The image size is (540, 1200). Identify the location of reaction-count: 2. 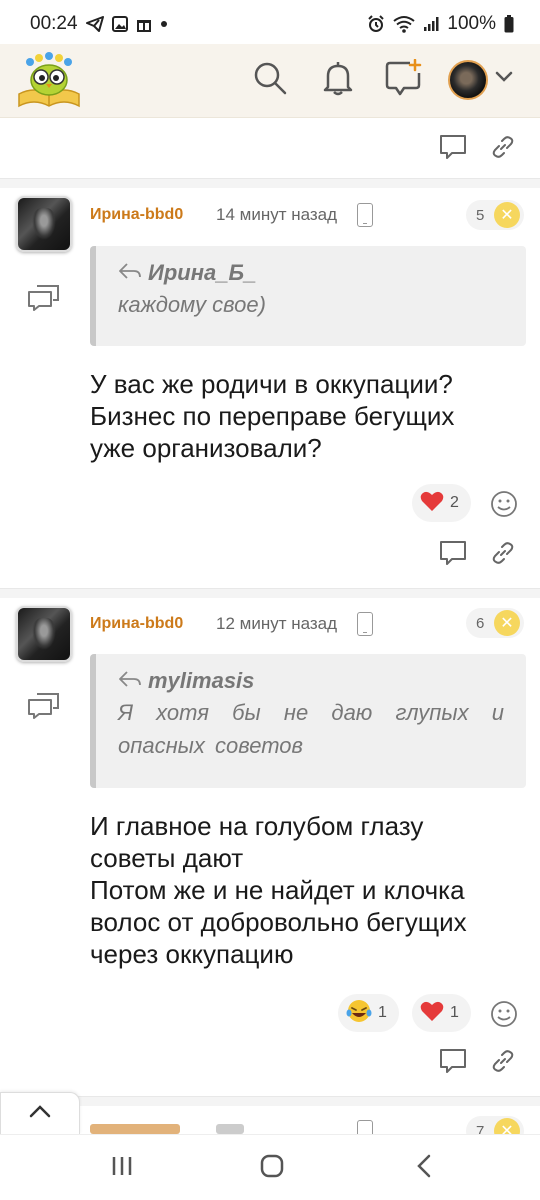
(454, 502).